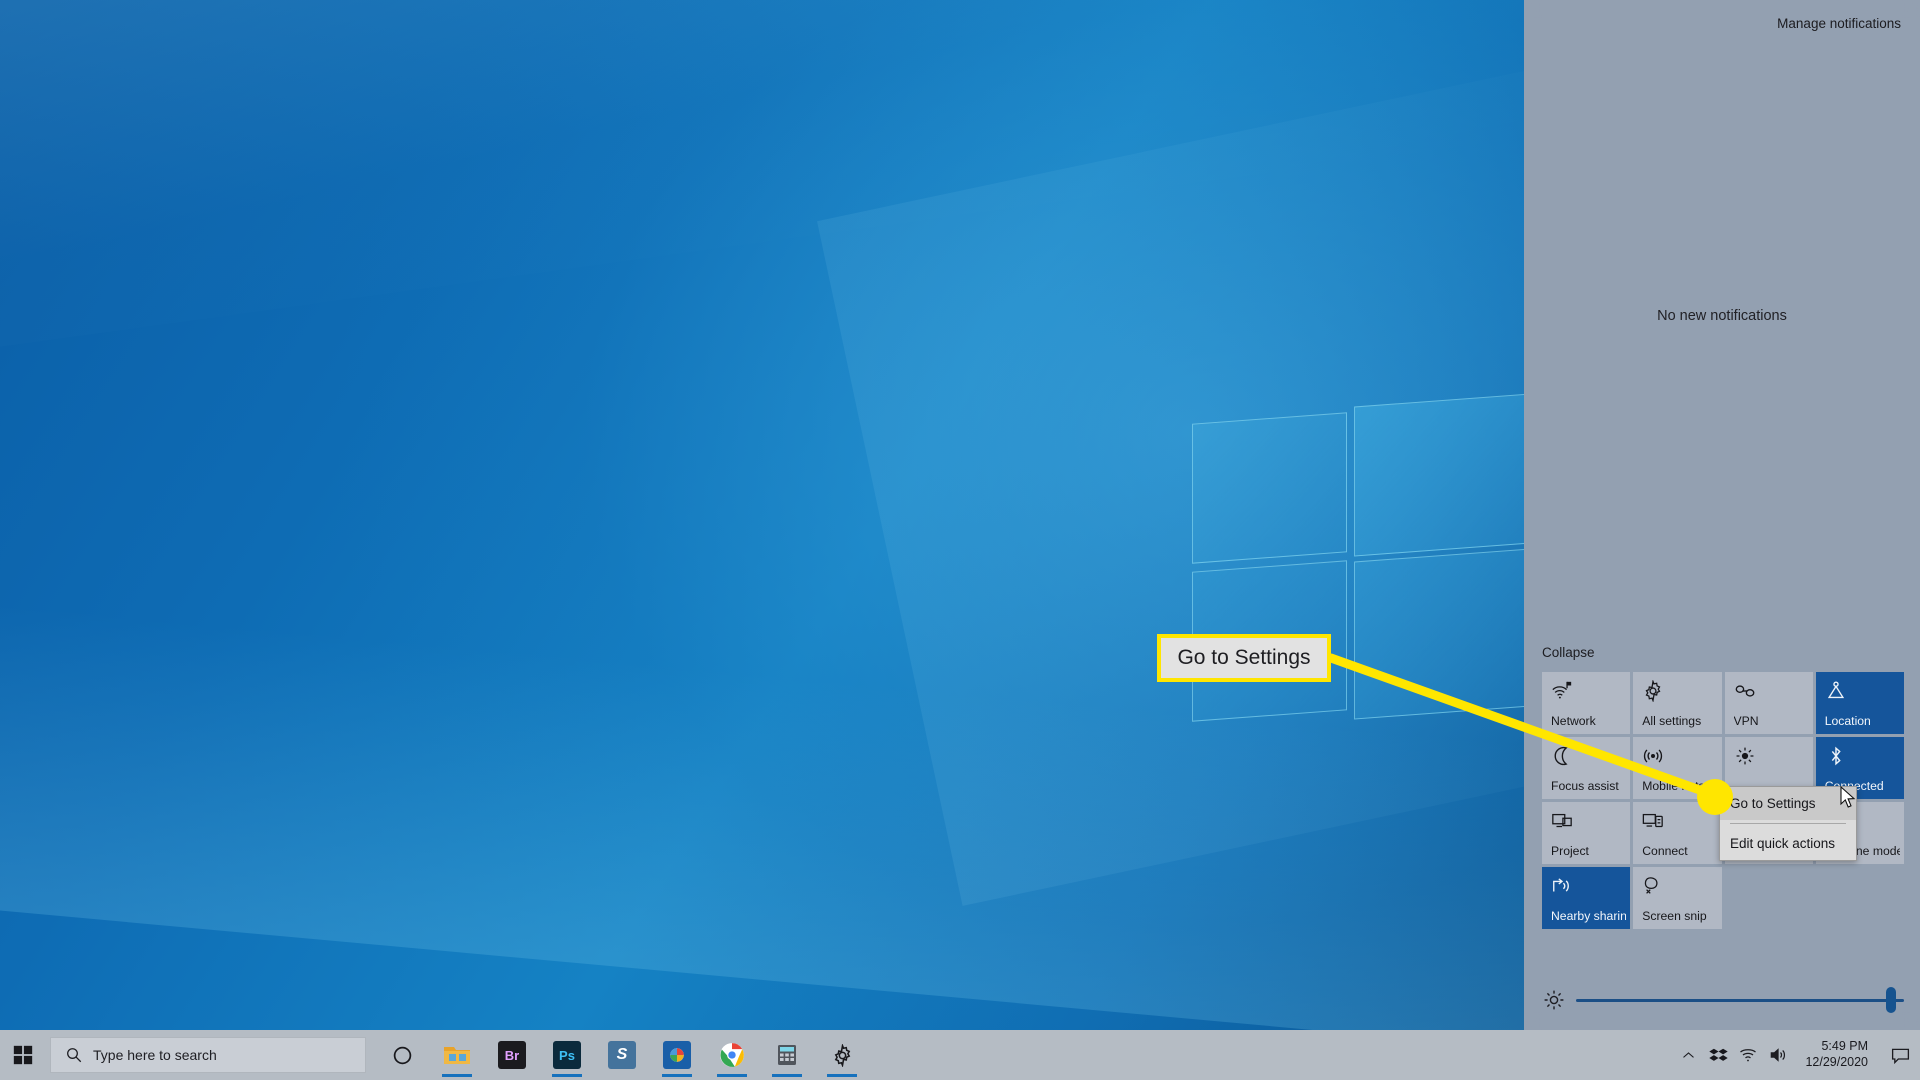  Describe the element at coordinates (1836, 756) in the screenshot. I see `bluetooth-icon` at that location.